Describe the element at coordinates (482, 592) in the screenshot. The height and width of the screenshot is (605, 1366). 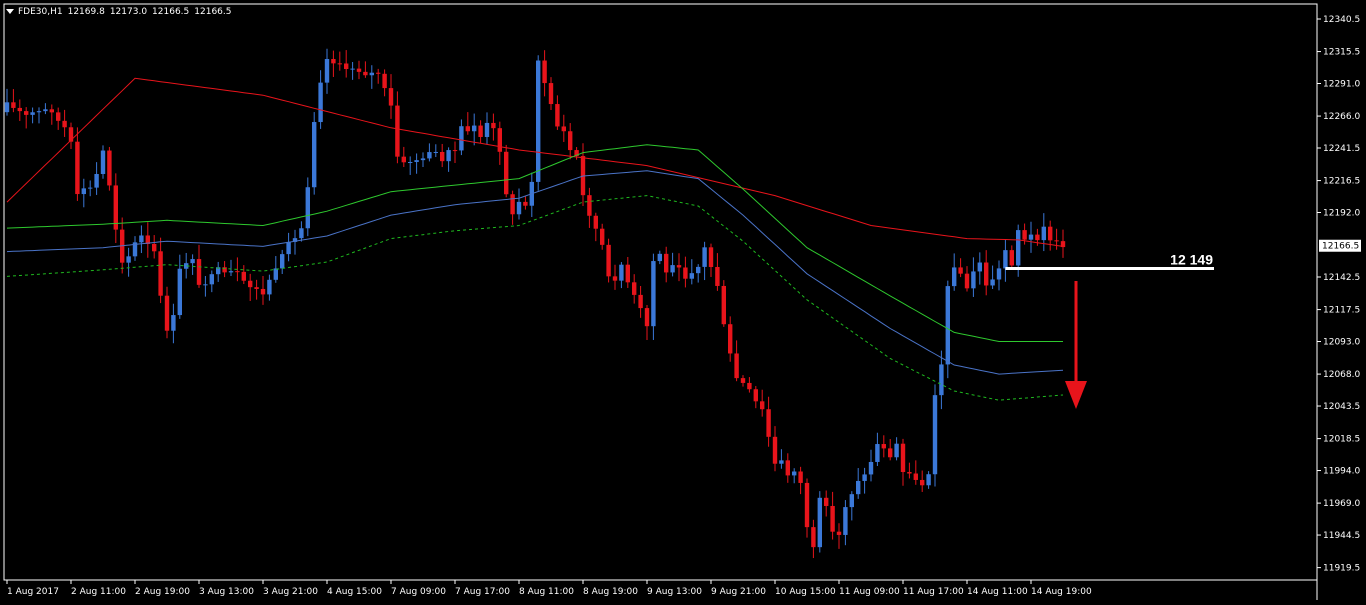
I see `x-tick-label: 7 Aug 17:00` at that location.